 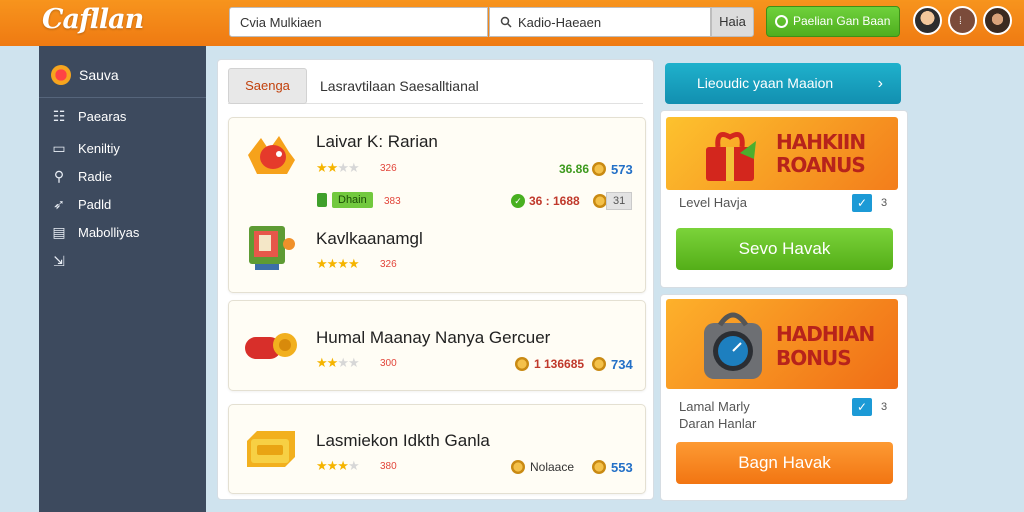 I want to click on bonus-banner: HADHIAN BONUS, so click(x=782, y=344).